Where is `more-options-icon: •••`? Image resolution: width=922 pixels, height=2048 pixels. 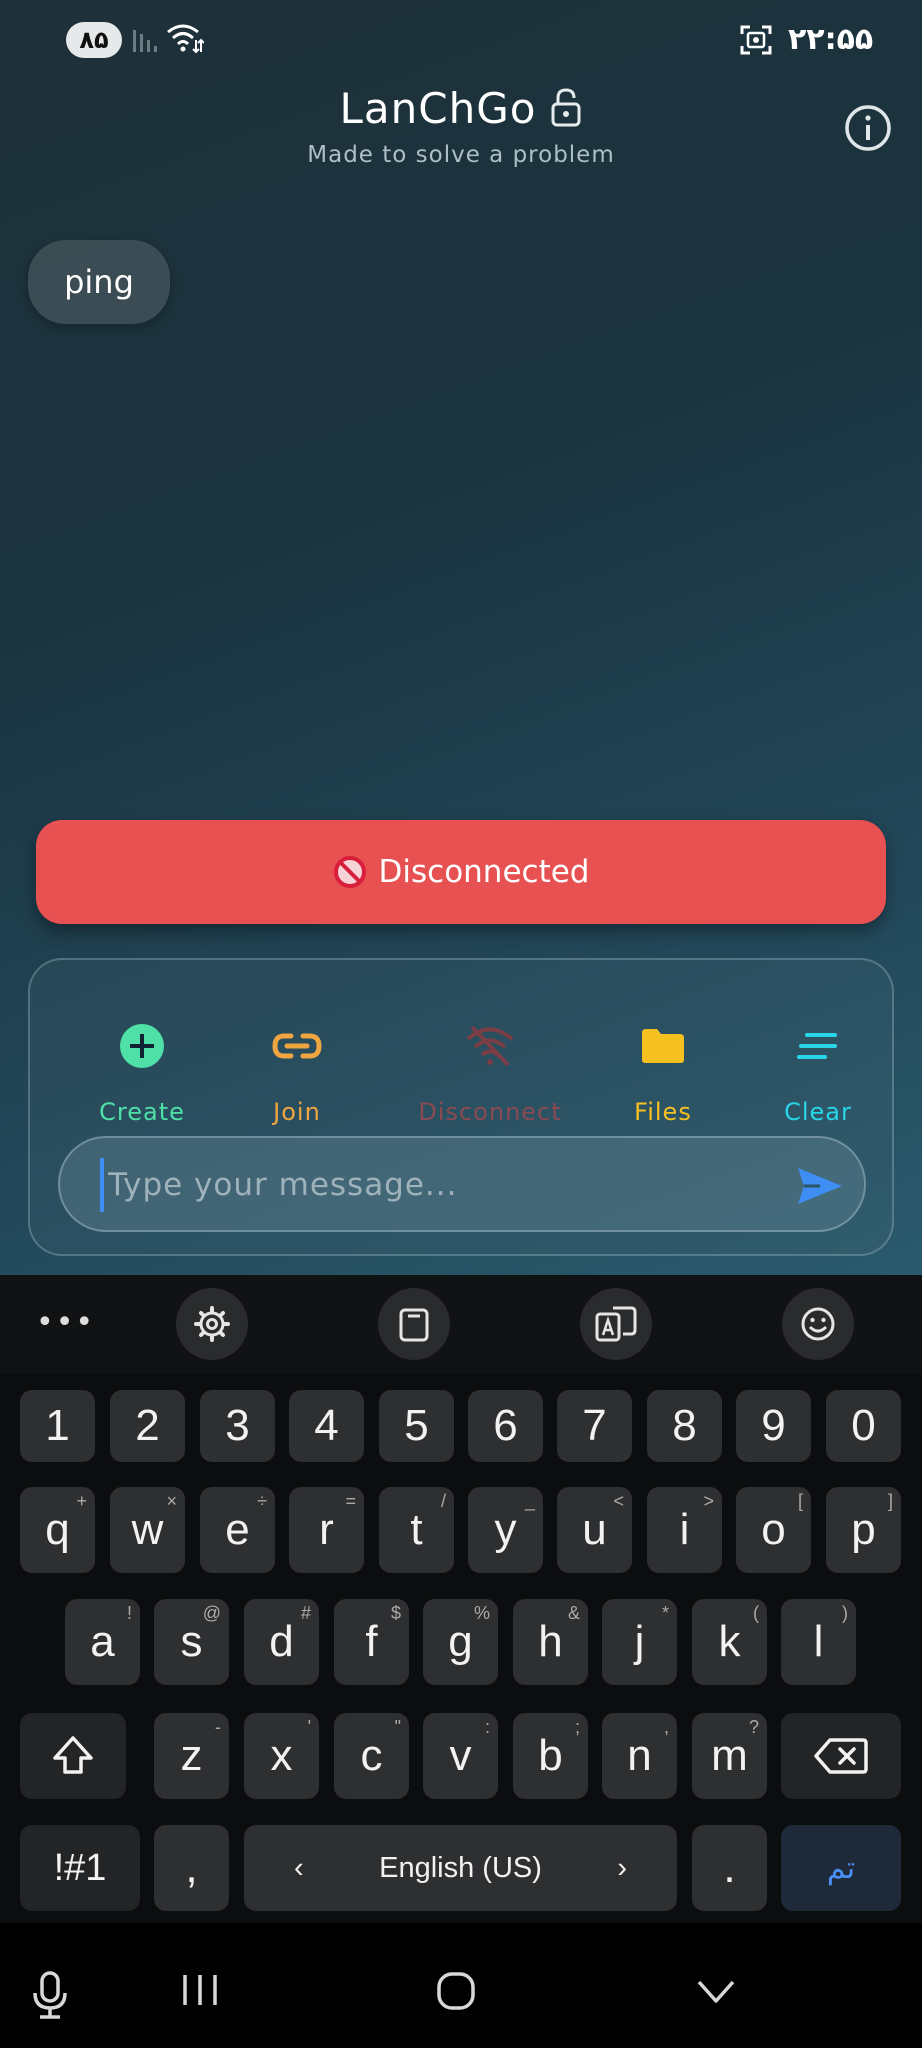 more-options-icon: ••• is located at coordinates (65, 1322).